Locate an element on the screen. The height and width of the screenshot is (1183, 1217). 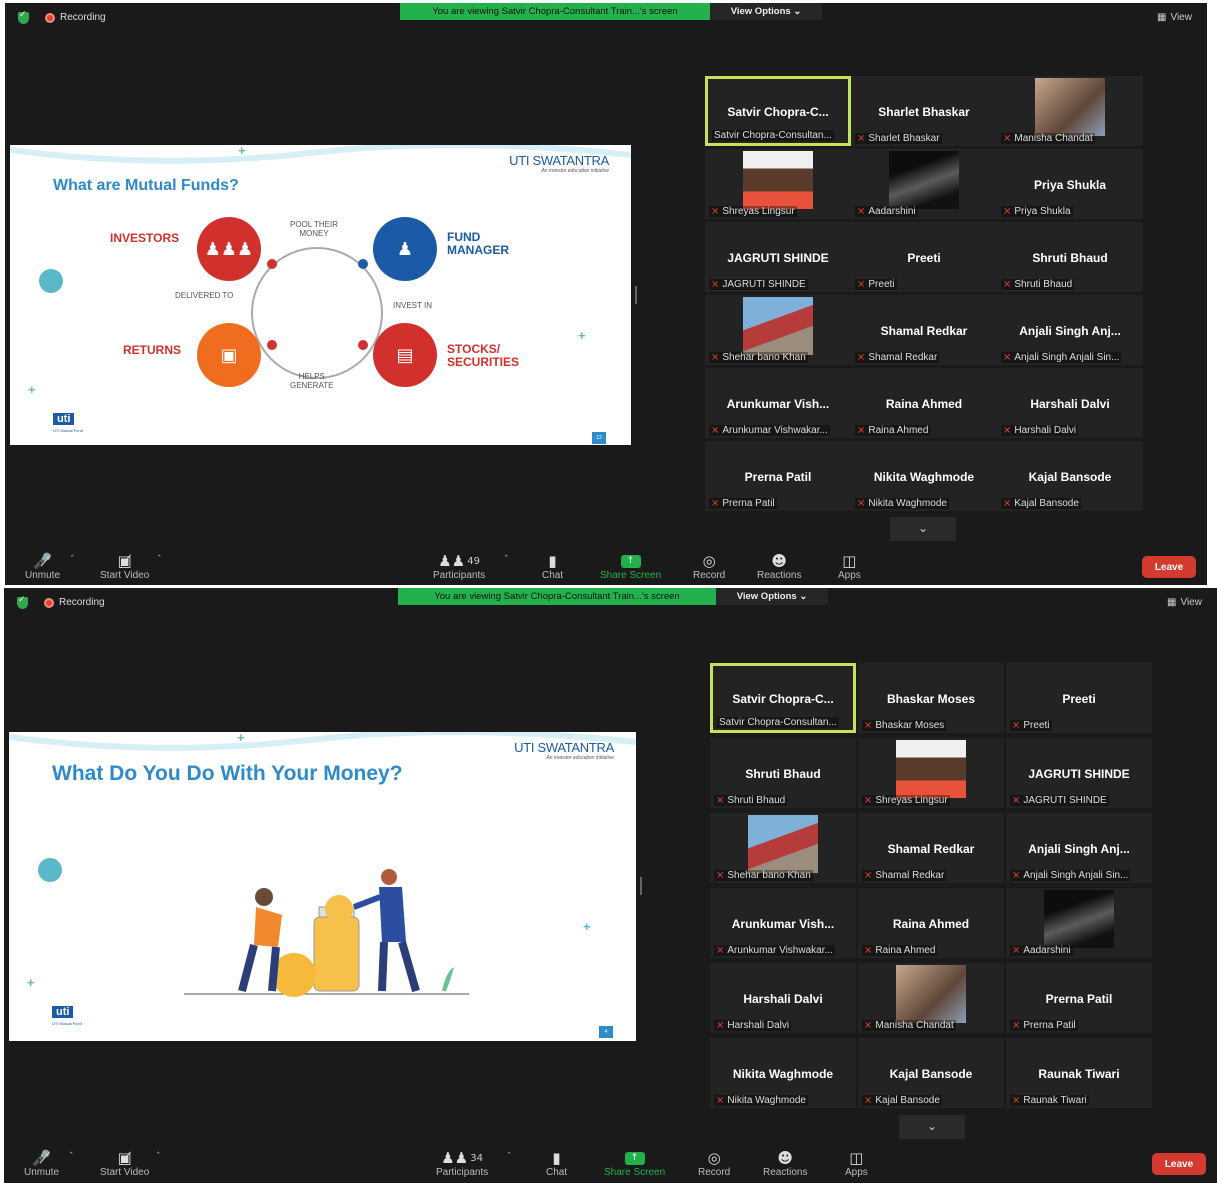
view-label: View is located at coordinates (1191, 602).